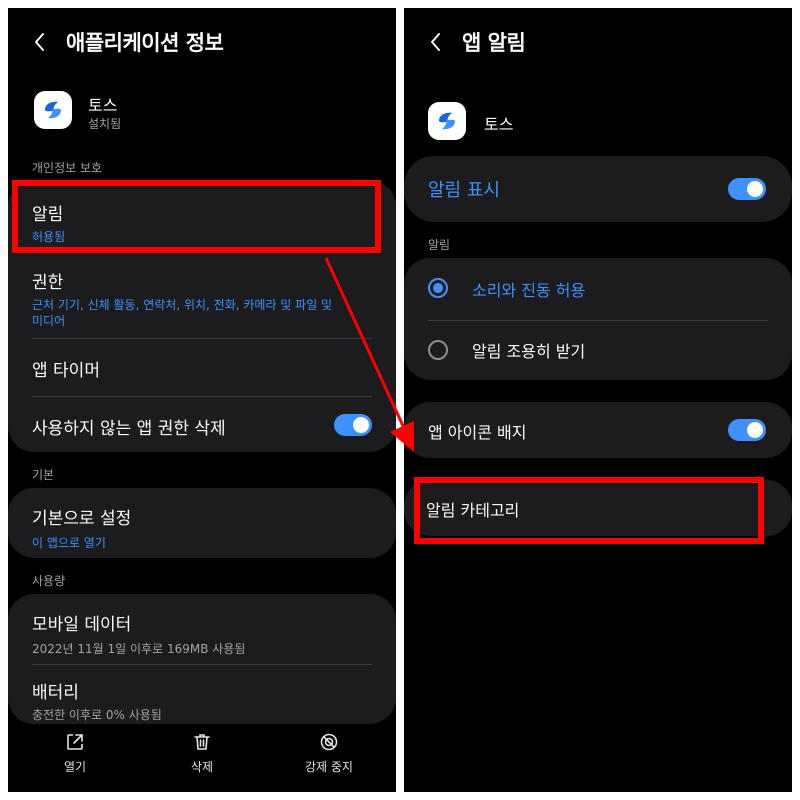 The width and height of the screenshot is (800, 800). Describe the element at coordinates (49, 321) in the screenshot. I see `permissions-value-cont: 미디어` at that location.